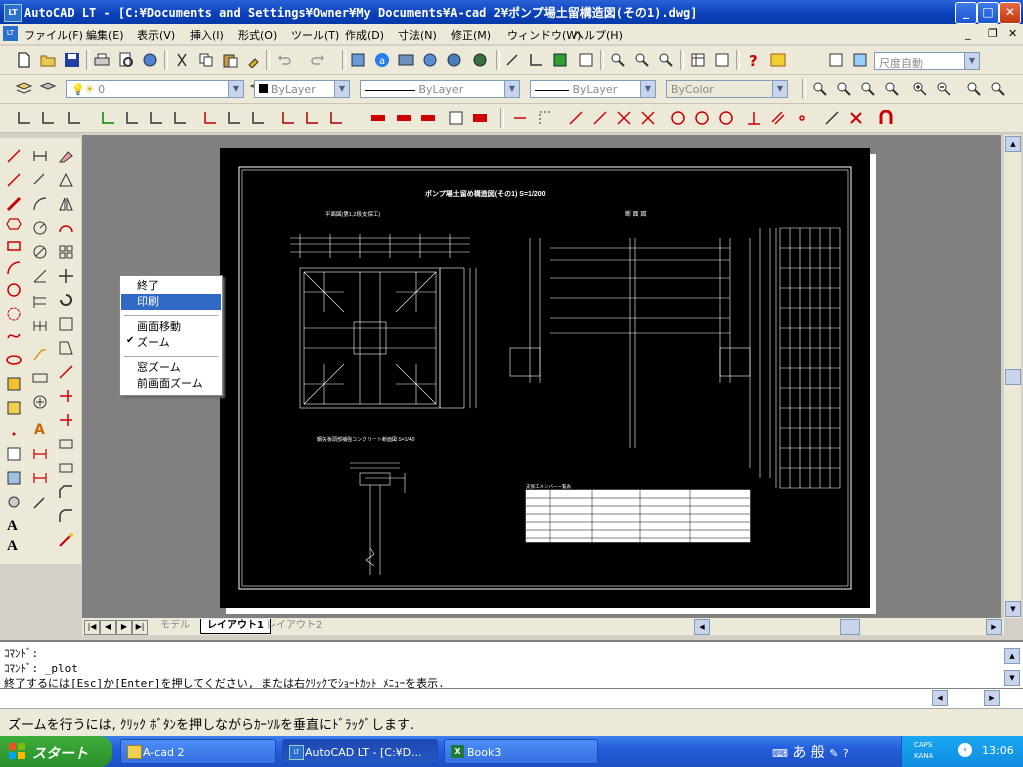 This screenshot has width=1023, height=767. Describe the element at coordinates (480, 60) in the screenshot. I see `internet-icon` at that location.